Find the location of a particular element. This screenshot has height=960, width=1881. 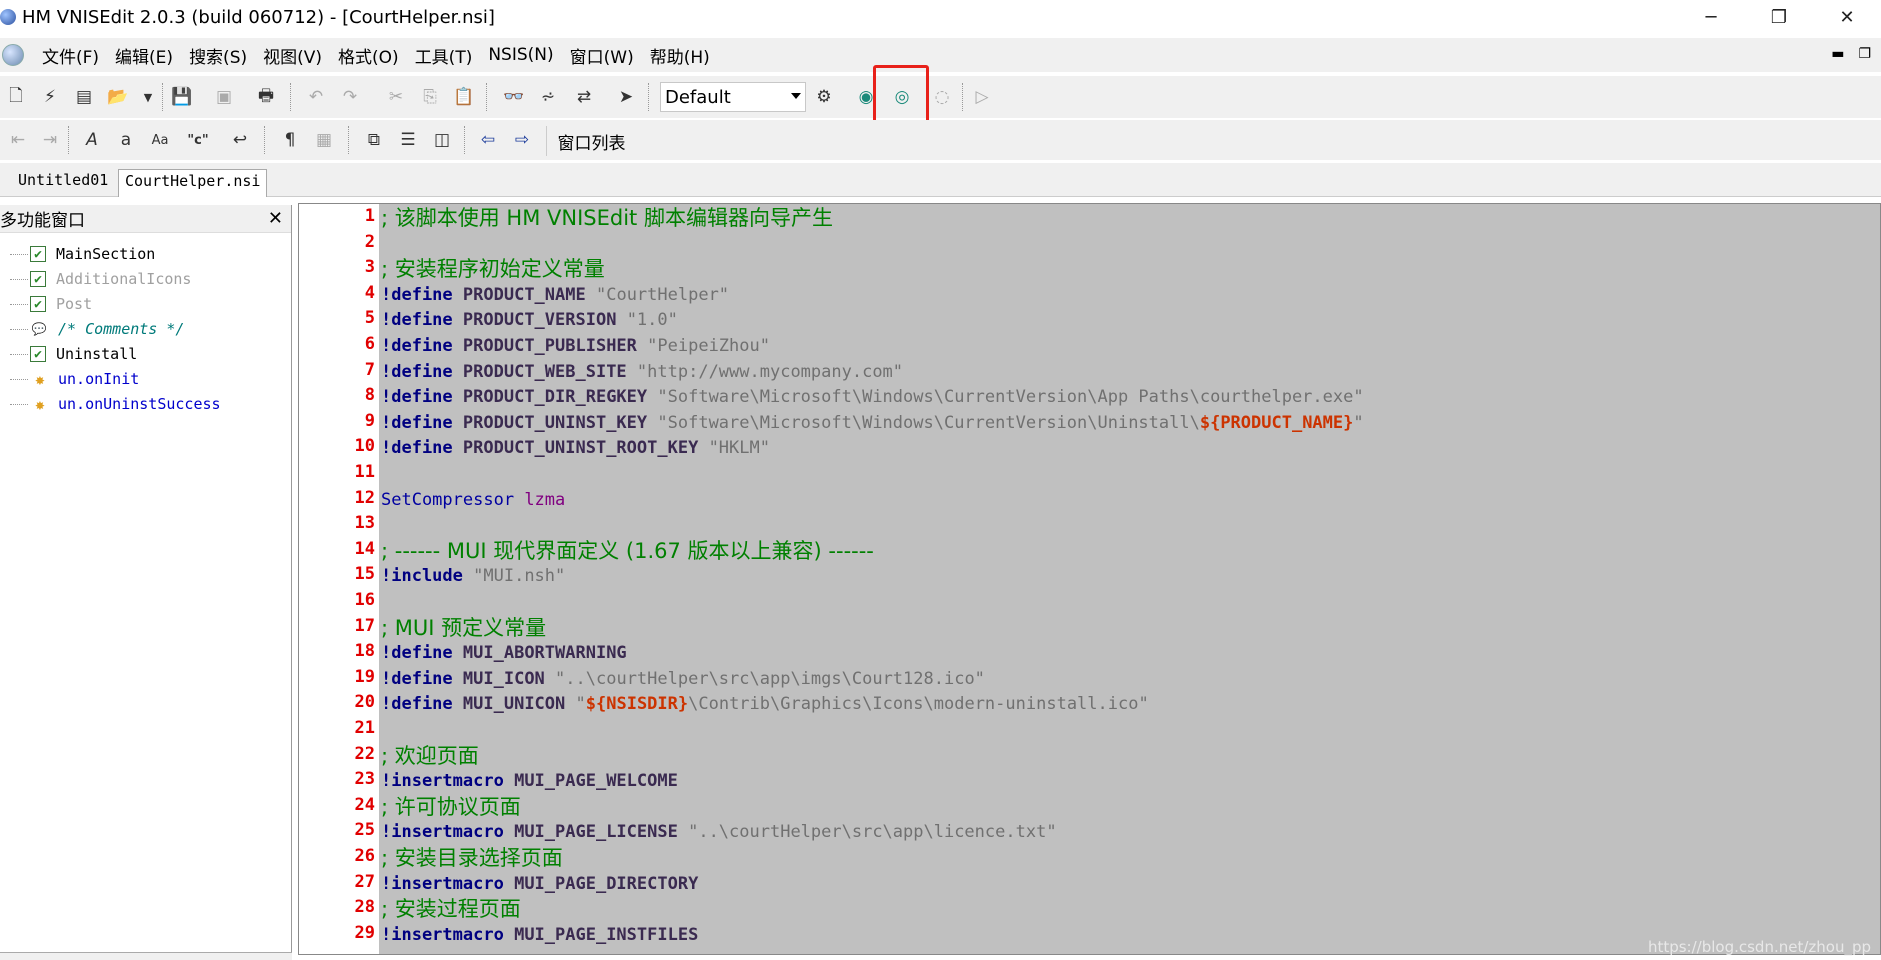

tree-item: ✸ un.onInit is located at coordinates (74, 379).